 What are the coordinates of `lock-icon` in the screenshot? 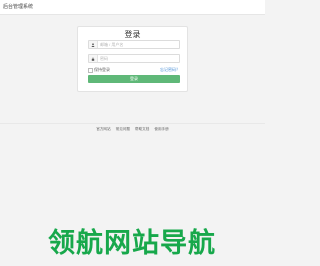 It's located at (93, 58).